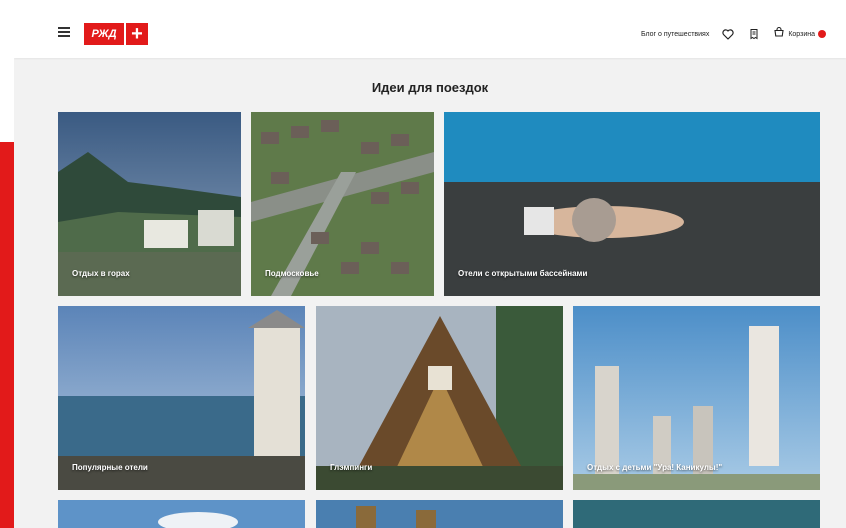 The width and height of the screenshot is (846, 528). What do you see at coordinates (181, 398) in the screenshot?
I see `card-popular-hotels: Популярные отели` at bounding box center [181, 398].